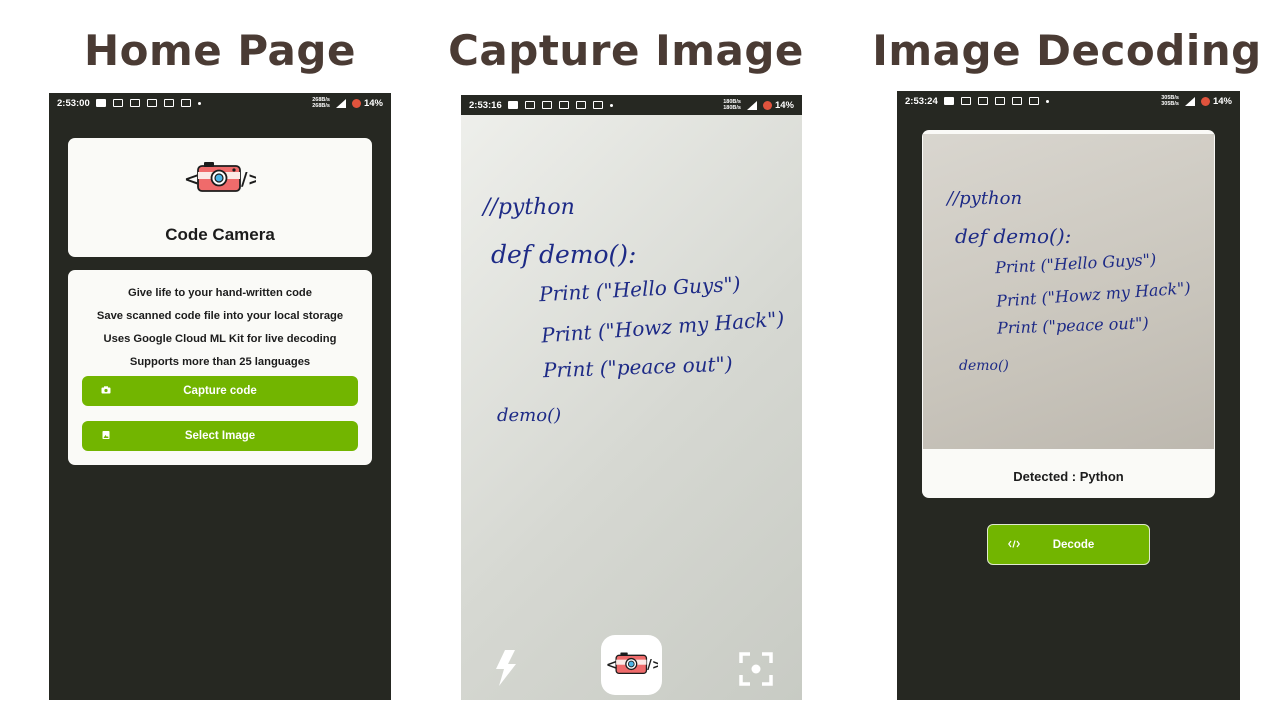 This screenshot has width=1280, height=720. I want to click on select-image-label: Select Image, so click(220, 436).